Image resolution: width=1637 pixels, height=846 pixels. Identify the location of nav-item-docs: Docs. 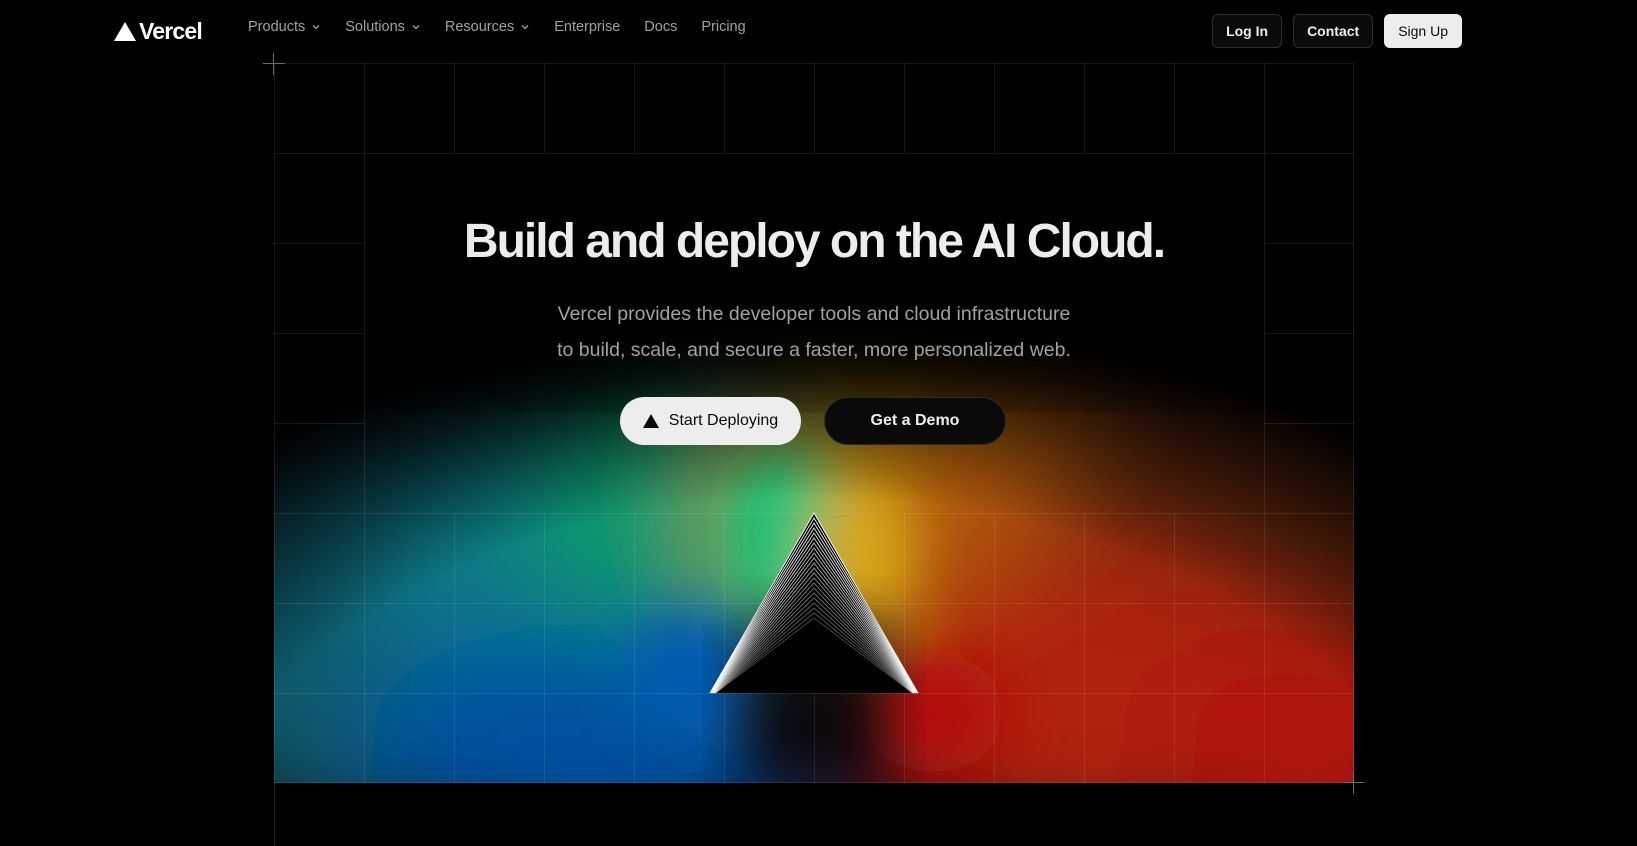
(660, 27).